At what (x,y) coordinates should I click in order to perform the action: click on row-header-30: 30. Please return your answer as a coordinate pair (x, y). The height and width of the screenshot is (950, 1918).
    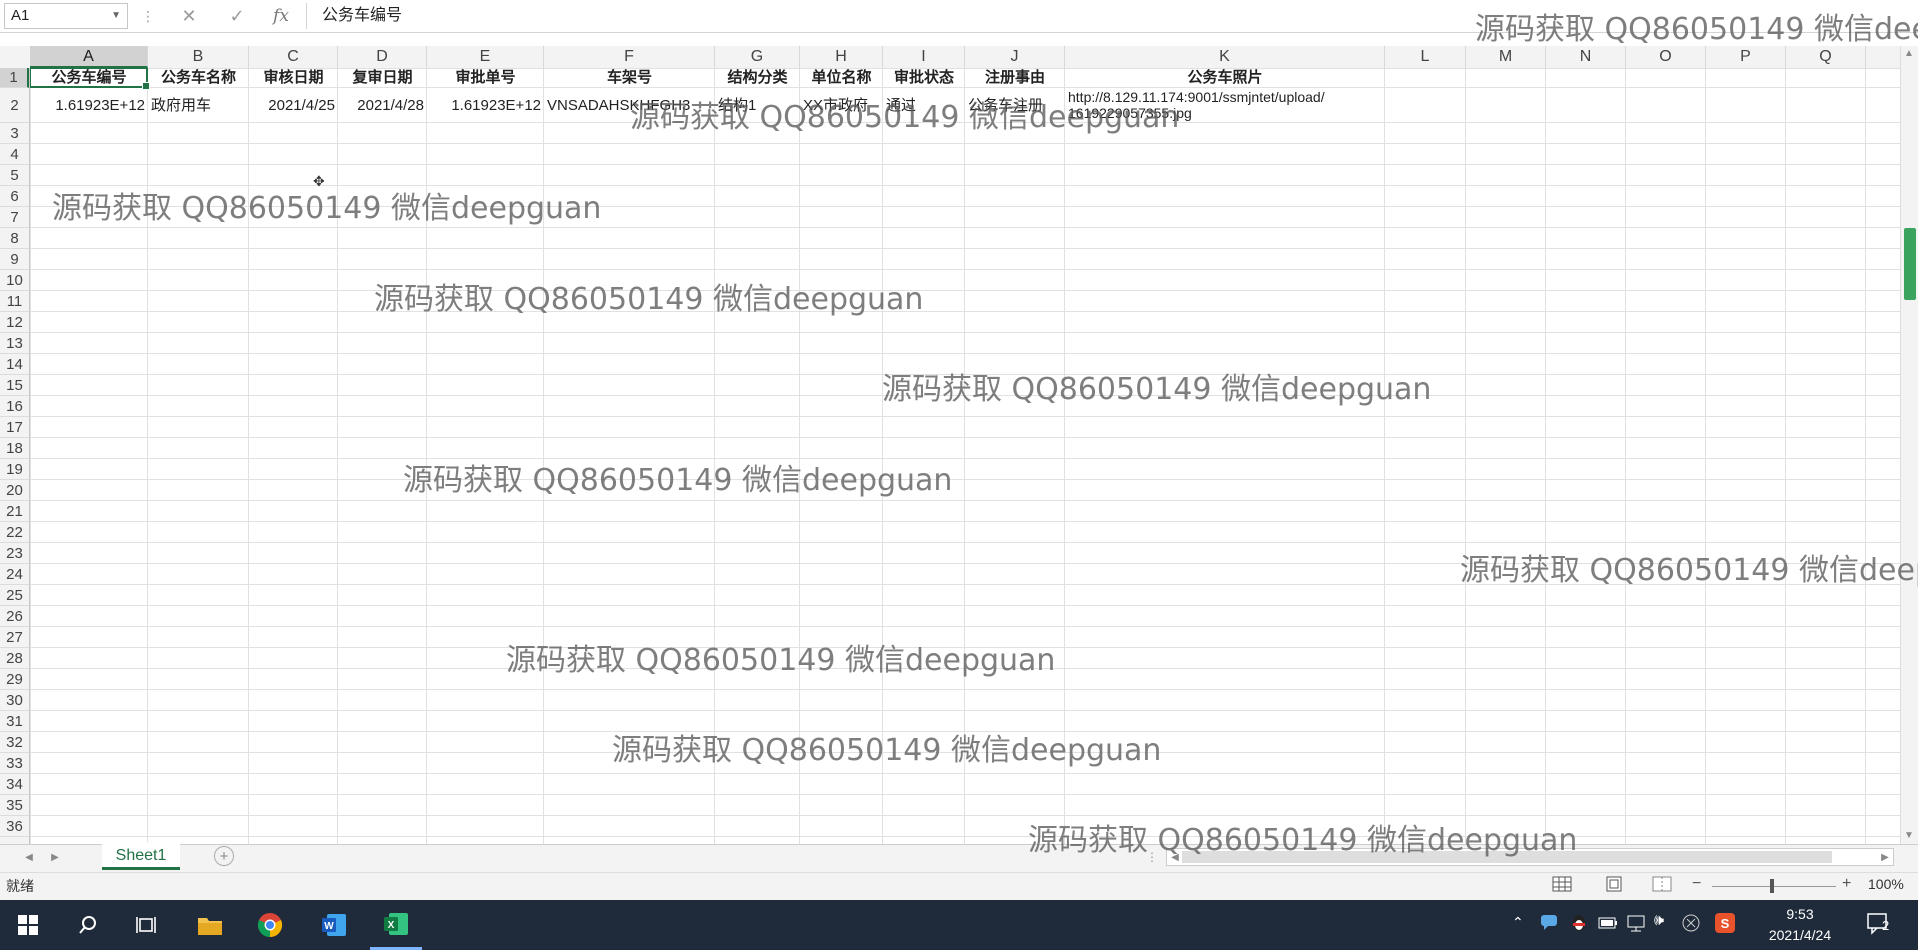
    Looking at the image, I should click on (14, 700).